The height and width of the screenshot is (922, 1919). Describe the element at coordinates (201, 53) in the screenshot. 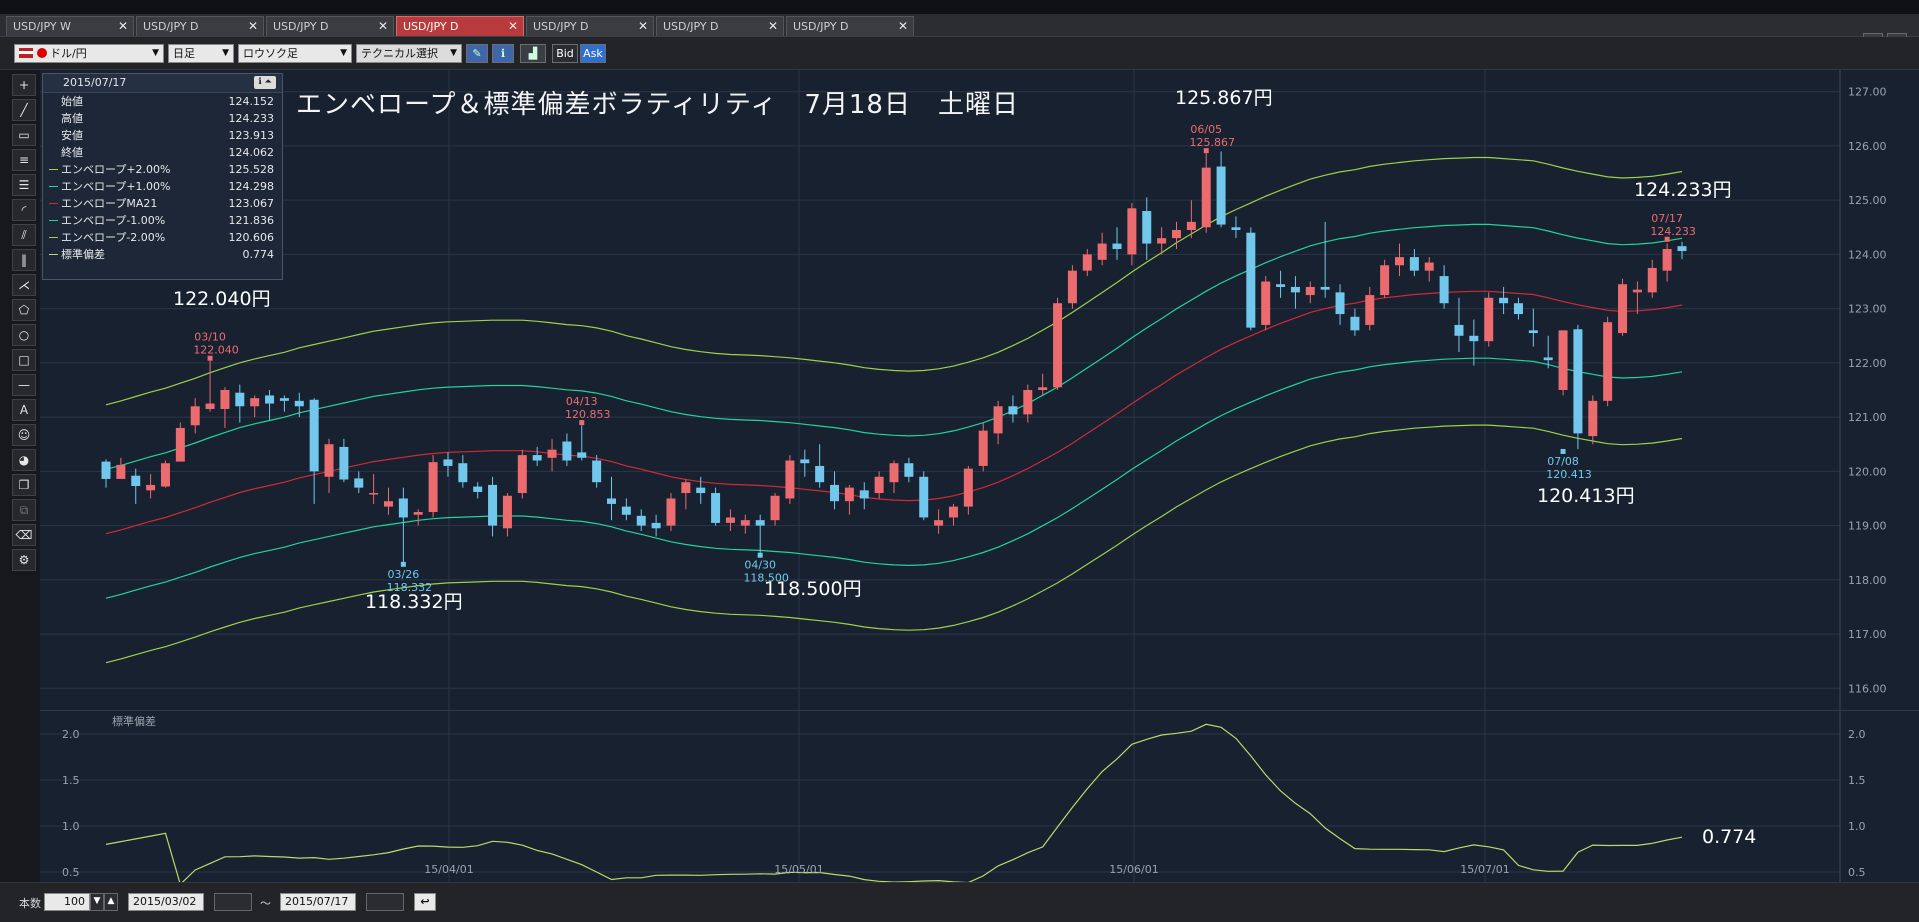

I see `period-select: 日足 ▼` at that location.